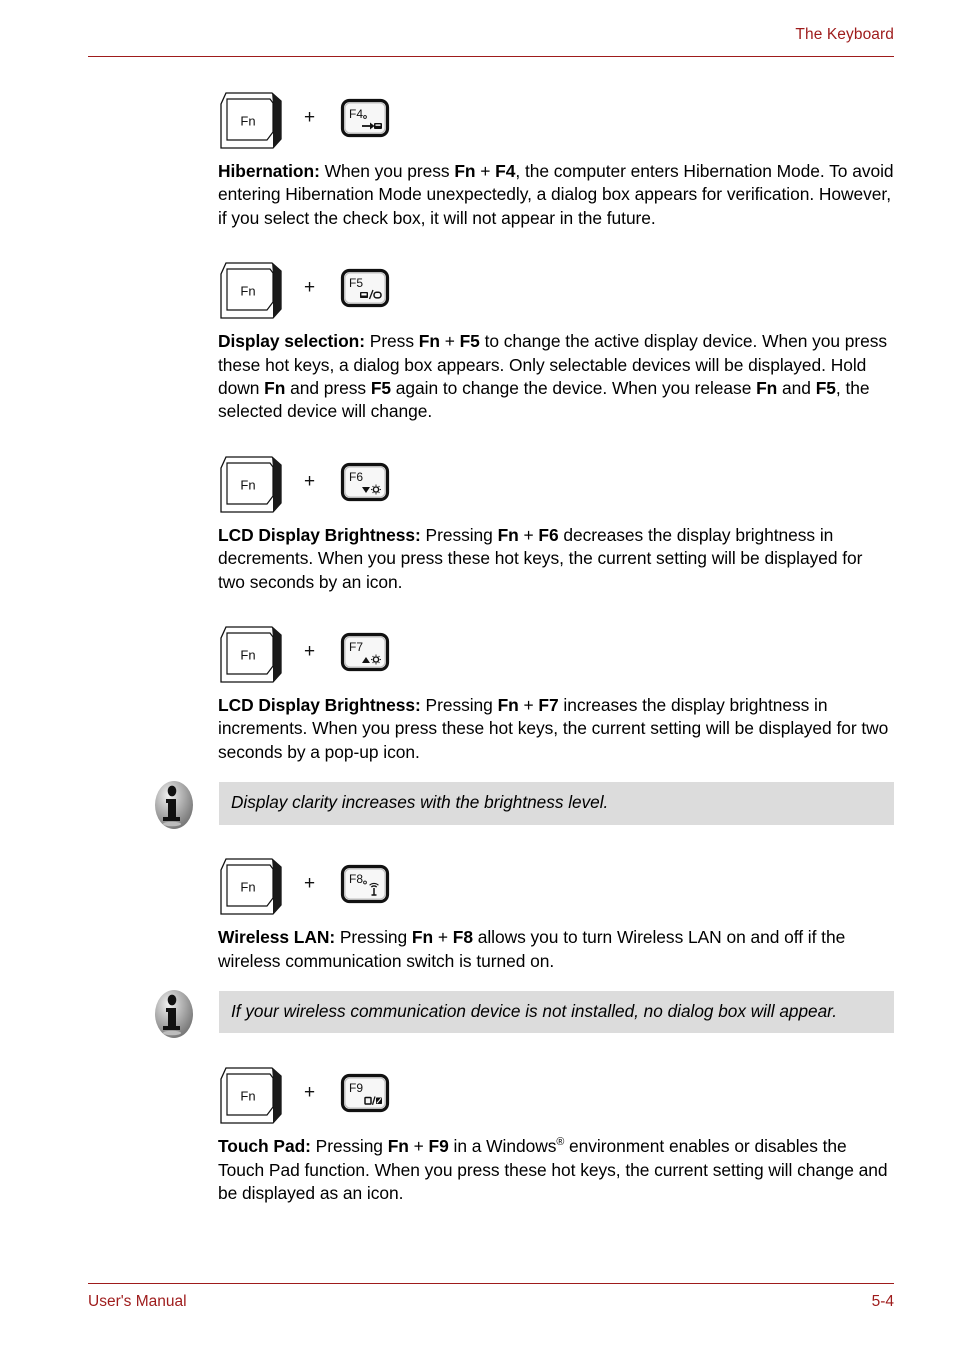 Image resolution: width=954 pixels, height=1351 pixels. I want to click on footer-manual-label: User's Manual, so click(137, 1301).